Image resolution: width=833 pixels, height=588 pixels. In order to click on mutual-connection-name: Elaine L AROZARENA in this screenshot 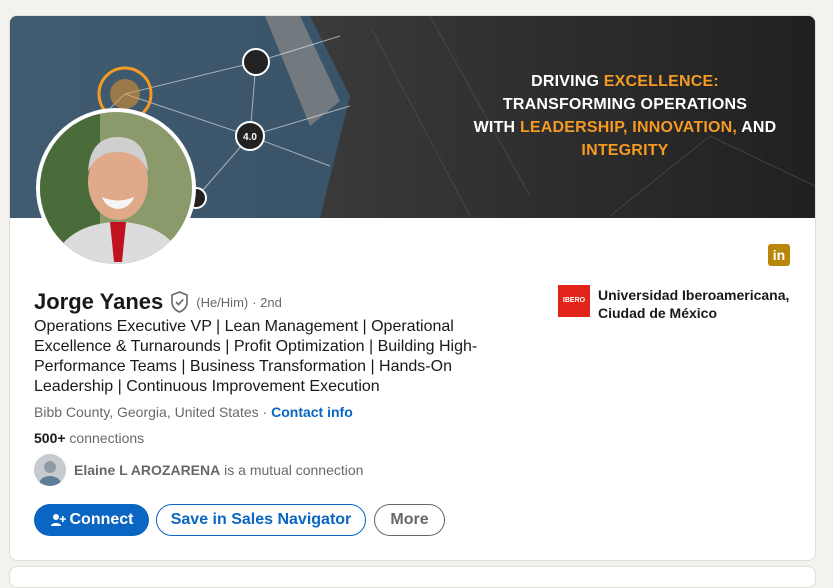, I will do `click(147, 470)`.